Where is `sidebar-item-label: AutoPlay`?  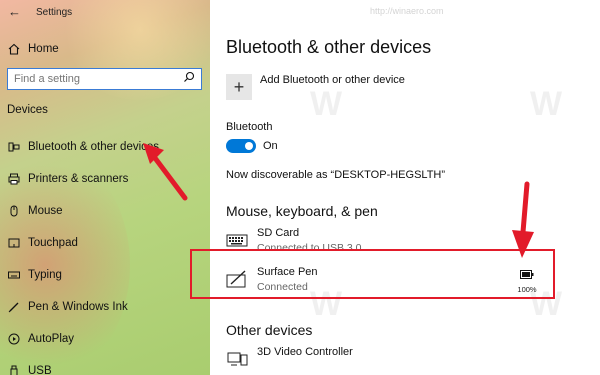 sidebar-item-label: AutoPlay is located at coordinates (51, 339).